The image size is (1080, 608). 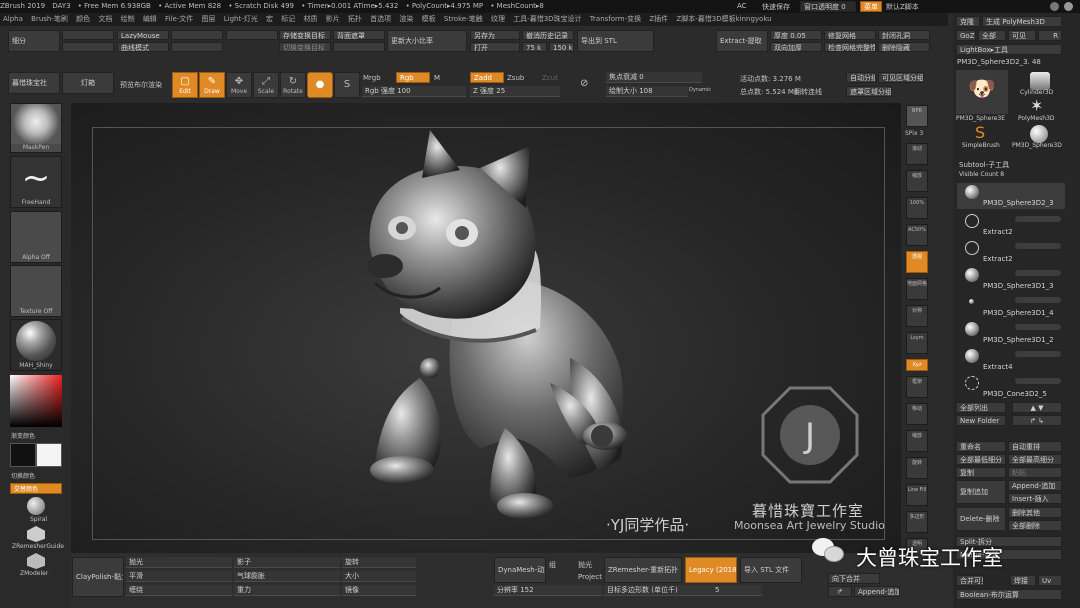 I want to click on stroke-preview-button: S, so click(x=347, y=85).